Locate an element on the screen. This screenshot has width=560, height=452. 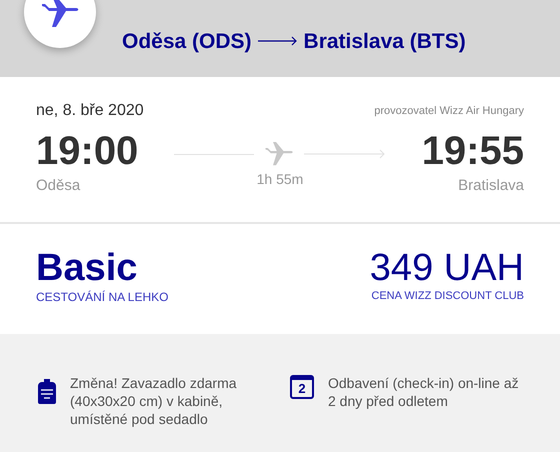
flight-date: ne, 8. bře 2020 is located at coordinates (90, 111).